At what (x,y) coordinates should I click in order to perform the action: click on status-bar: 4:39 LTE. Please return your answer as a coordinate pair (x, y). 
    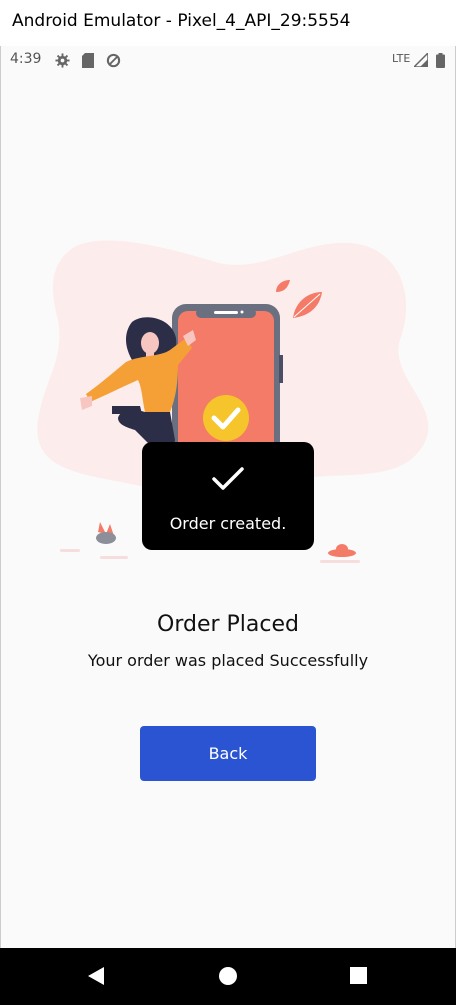
    Looking at the image, I should click on (228, 60).